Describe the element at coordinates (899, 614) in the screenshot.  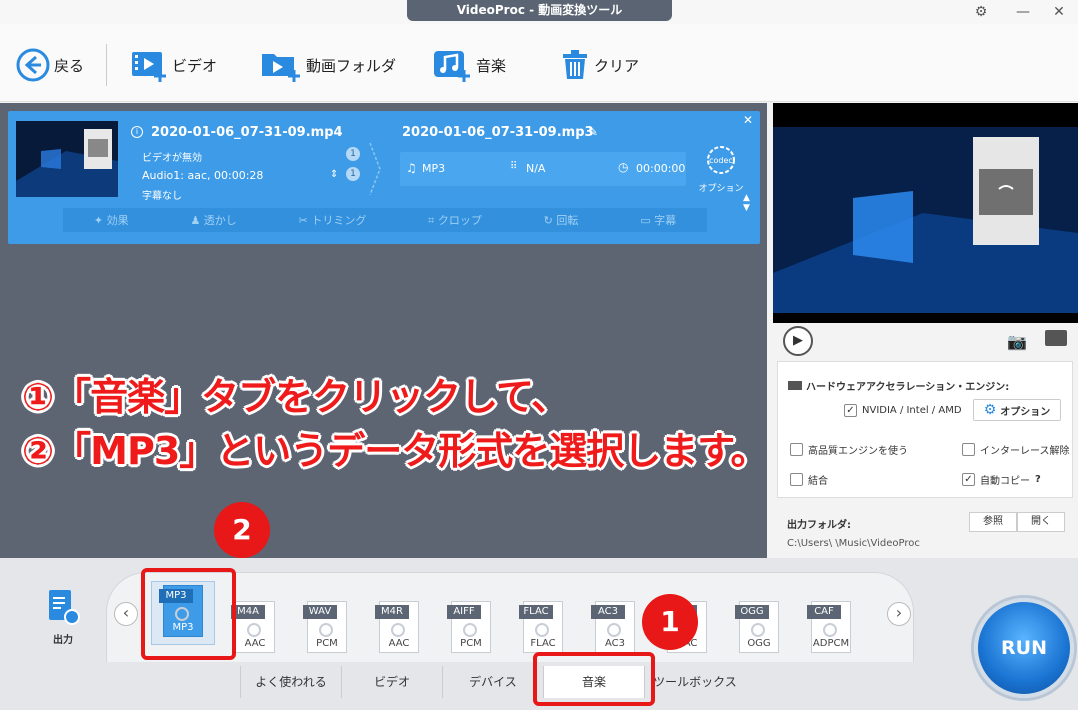
I see `chevron-right-icon: ›` at that location.